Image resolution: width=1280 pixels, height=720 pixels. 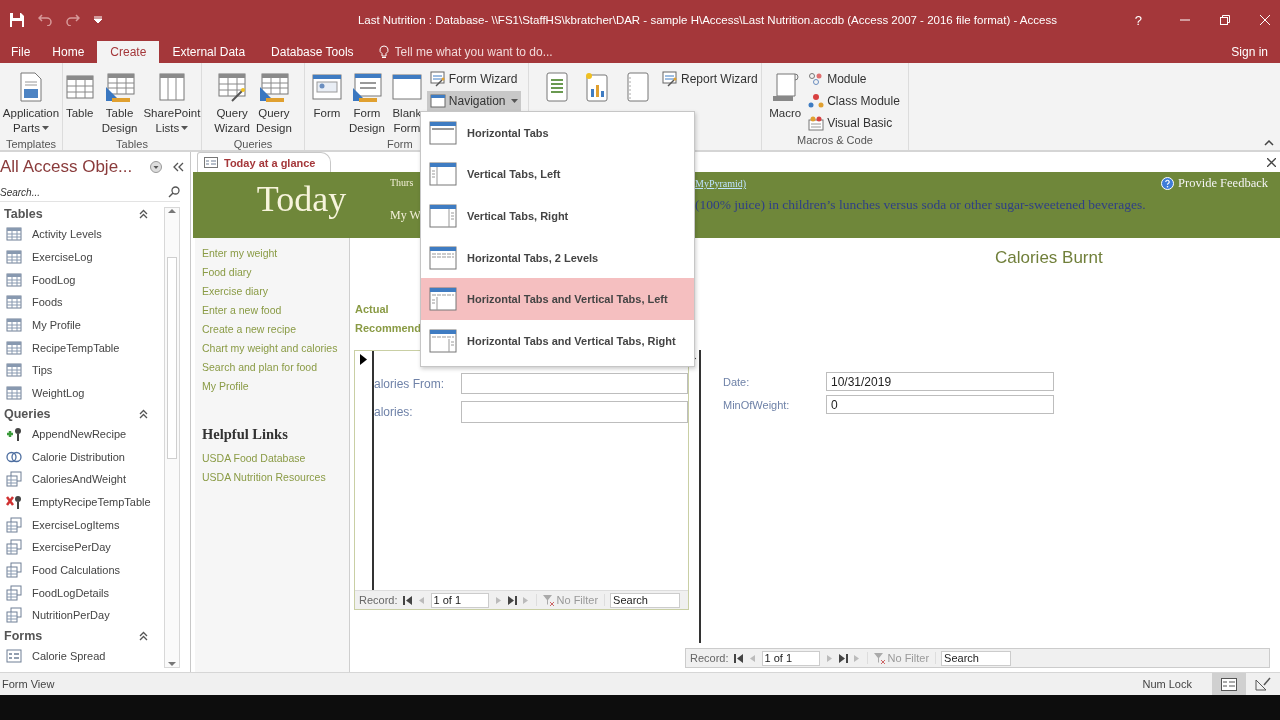 What do you see at coordinates (854, 79) in the screenshot?
I see `ribbon-button: Module` at bounding box center [854, 79].